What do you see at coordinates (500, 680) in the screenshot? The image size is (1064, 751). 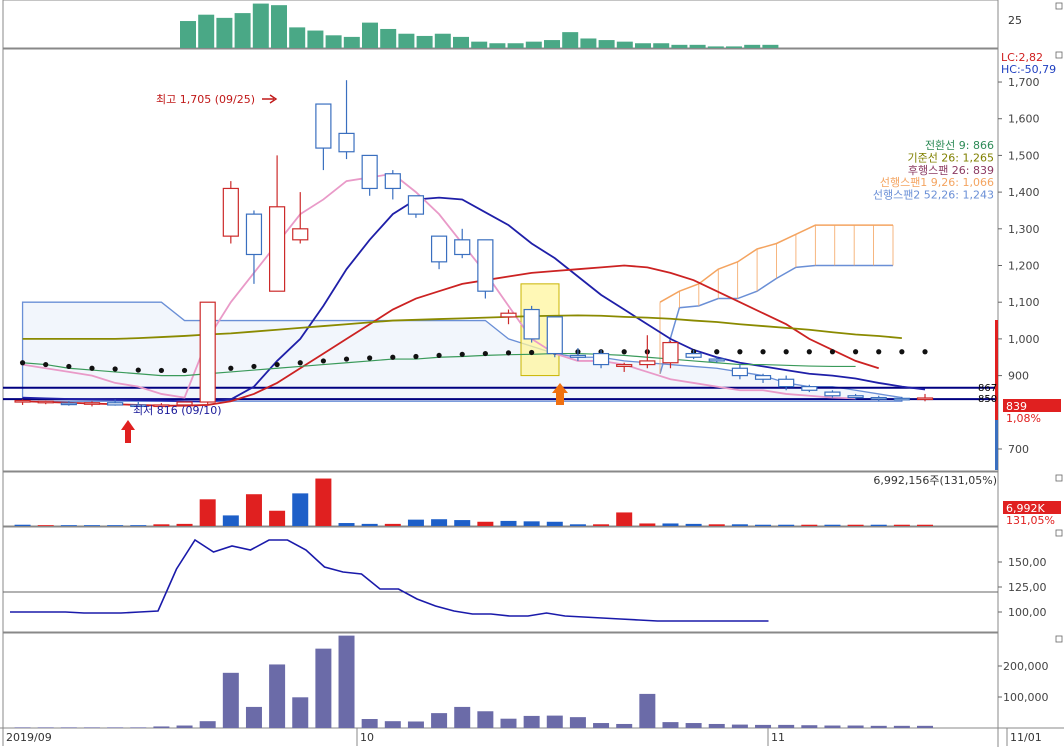 I see `obv-panel` at bounding box center [500, 680].